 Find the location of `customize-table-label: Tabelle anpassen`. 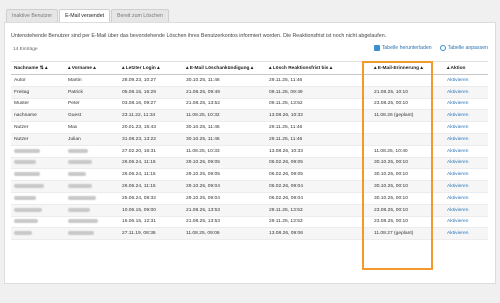

customize-table-label: Tabelle anpassen is located at coordinates (467, 48).